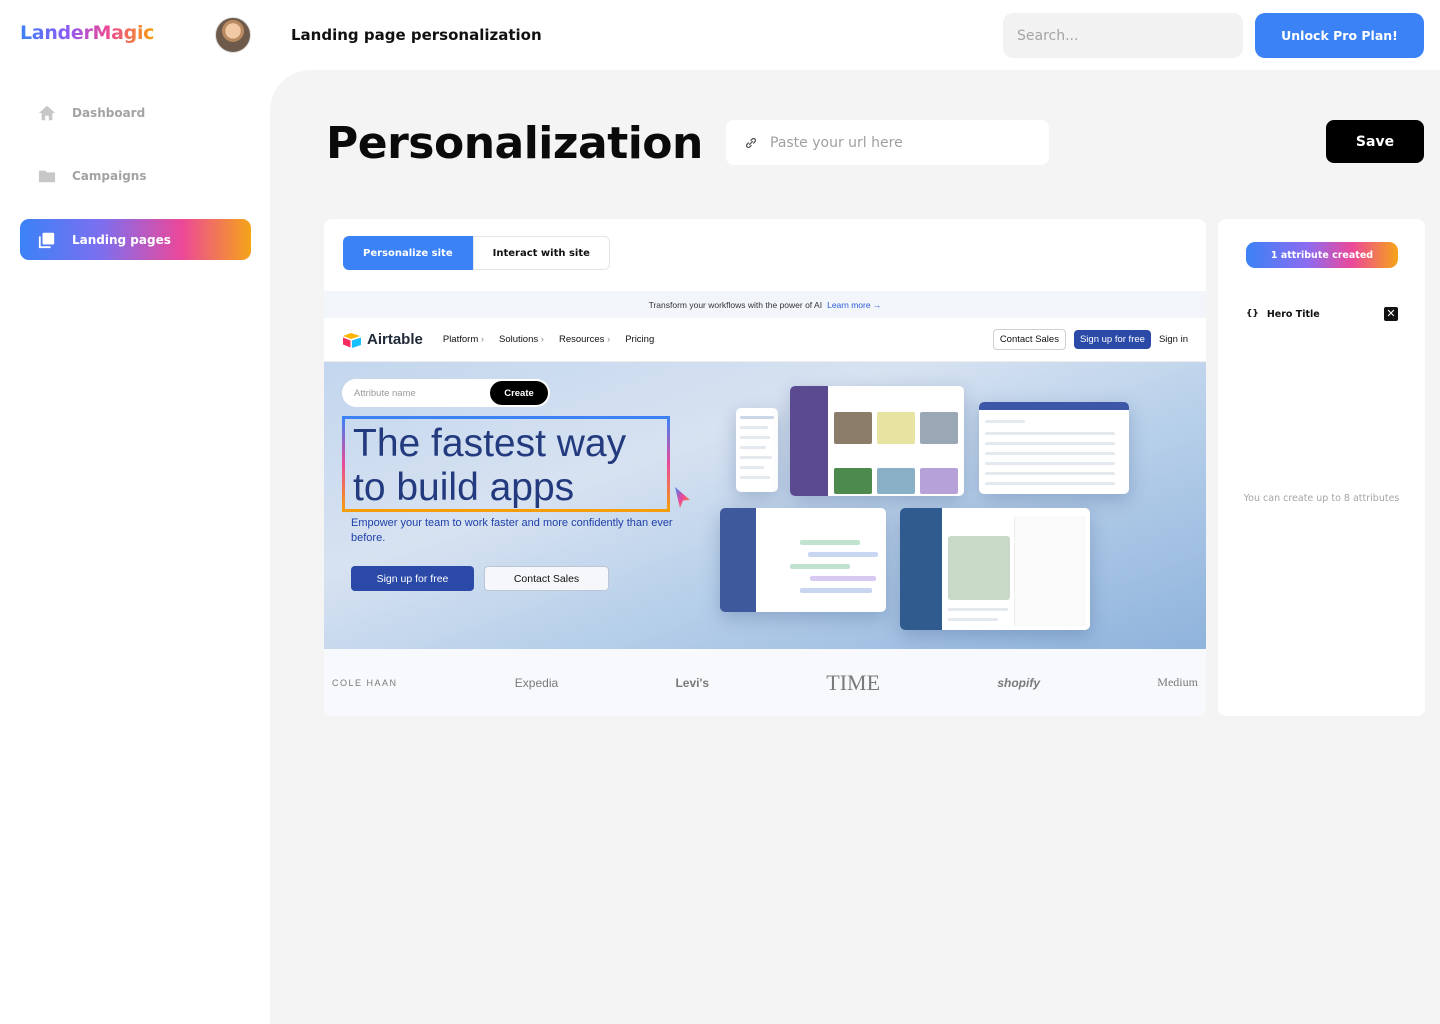 Image resolution: width=1440 pixels, height=1024 pixels. What do you see at coordinates (519, 393) in the screenshot?
I see `create-attribute-button: Create` at bounding box center [519, 393].